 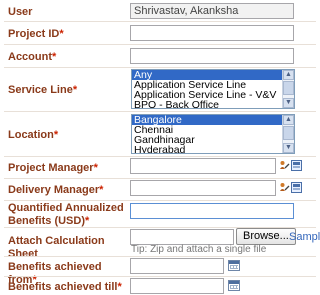 I want to click on benefits-till-row: Benefits achieved till*, so click(x=160, y=286).